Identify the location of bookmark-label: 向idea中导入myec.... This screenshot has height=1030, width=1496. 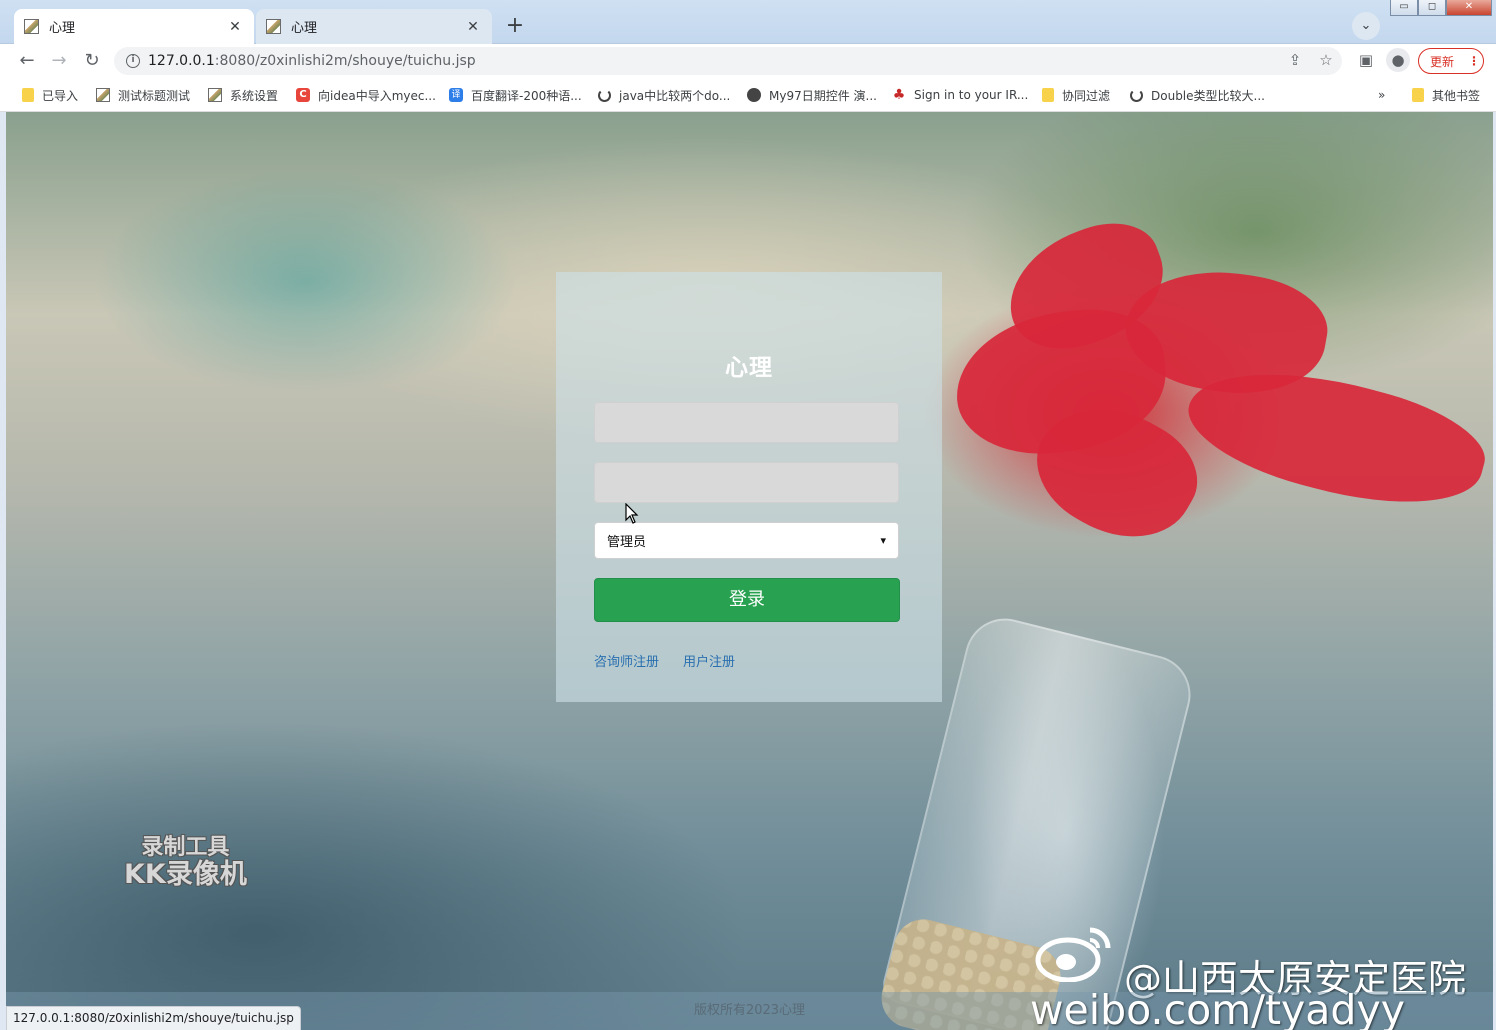
(377, 95).